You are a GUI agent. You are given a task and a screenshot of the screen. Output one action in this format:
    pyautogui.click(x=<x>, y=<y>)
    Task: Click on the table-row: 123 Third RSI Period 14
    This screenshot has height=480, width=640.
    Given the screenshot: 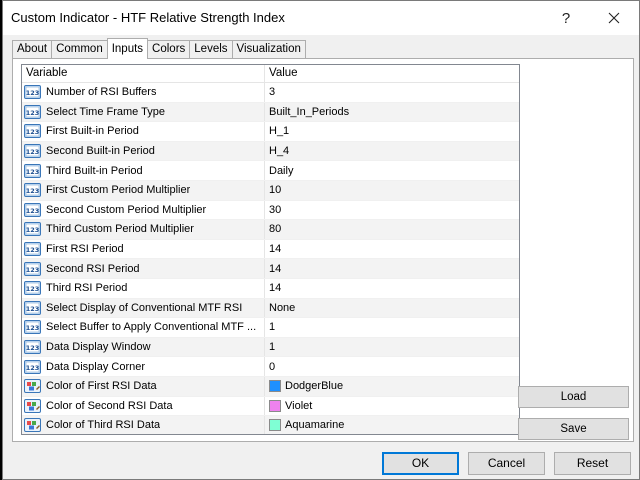 What is the action you would take?
    pyautogui.click(x=270, y=288)
    